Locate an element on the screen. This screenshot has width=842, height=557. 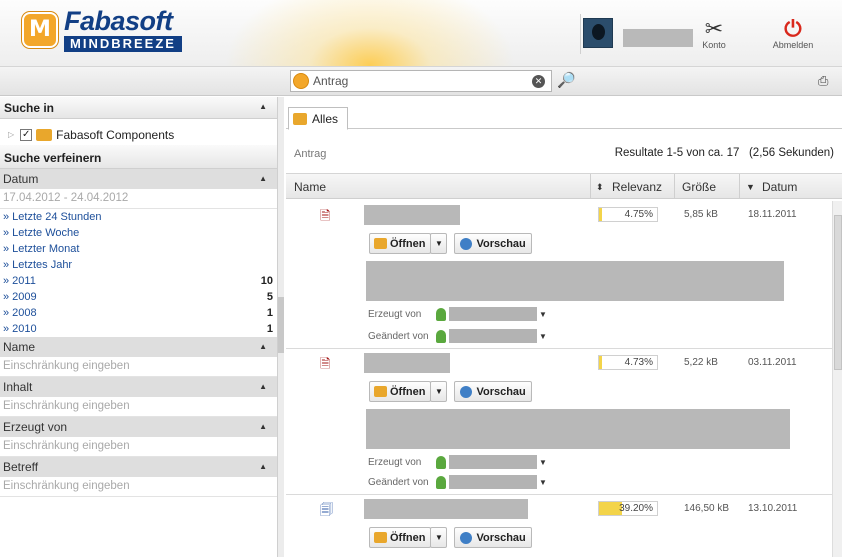
date-count: 5 is located at coordinates (269, 297).